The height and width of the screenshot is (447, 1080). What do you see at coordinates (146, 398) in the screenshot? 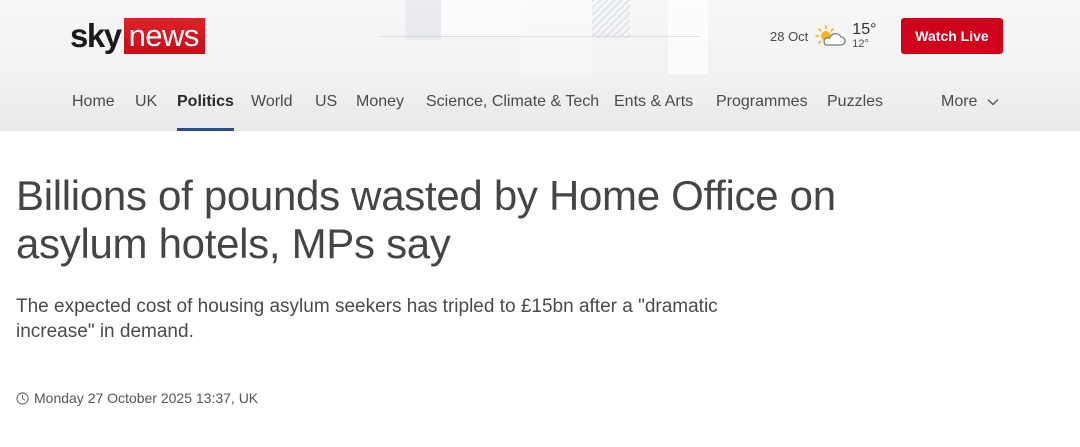
I see `article-timestamp: Monday 27 October 2025 13:37, UK` at bounding box center [146, 398].